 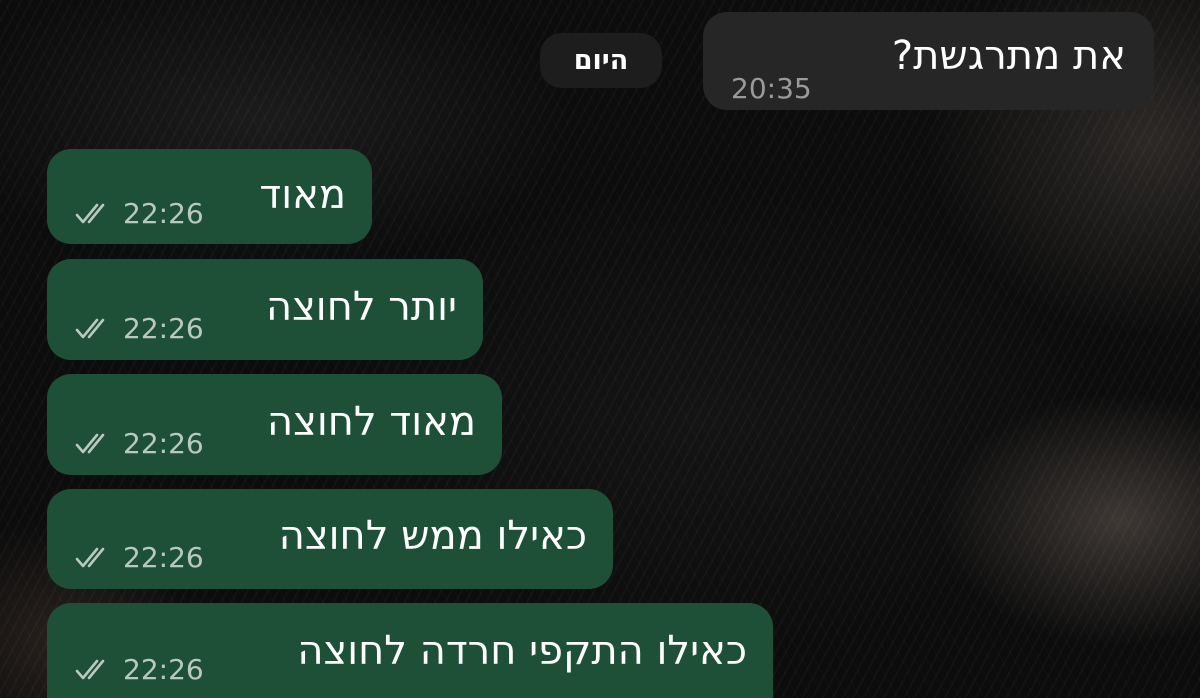 What do you see at coordinates (302, 195) in the screenshot?
I see `message-text: מאוד` at bounding box center [302, 195].